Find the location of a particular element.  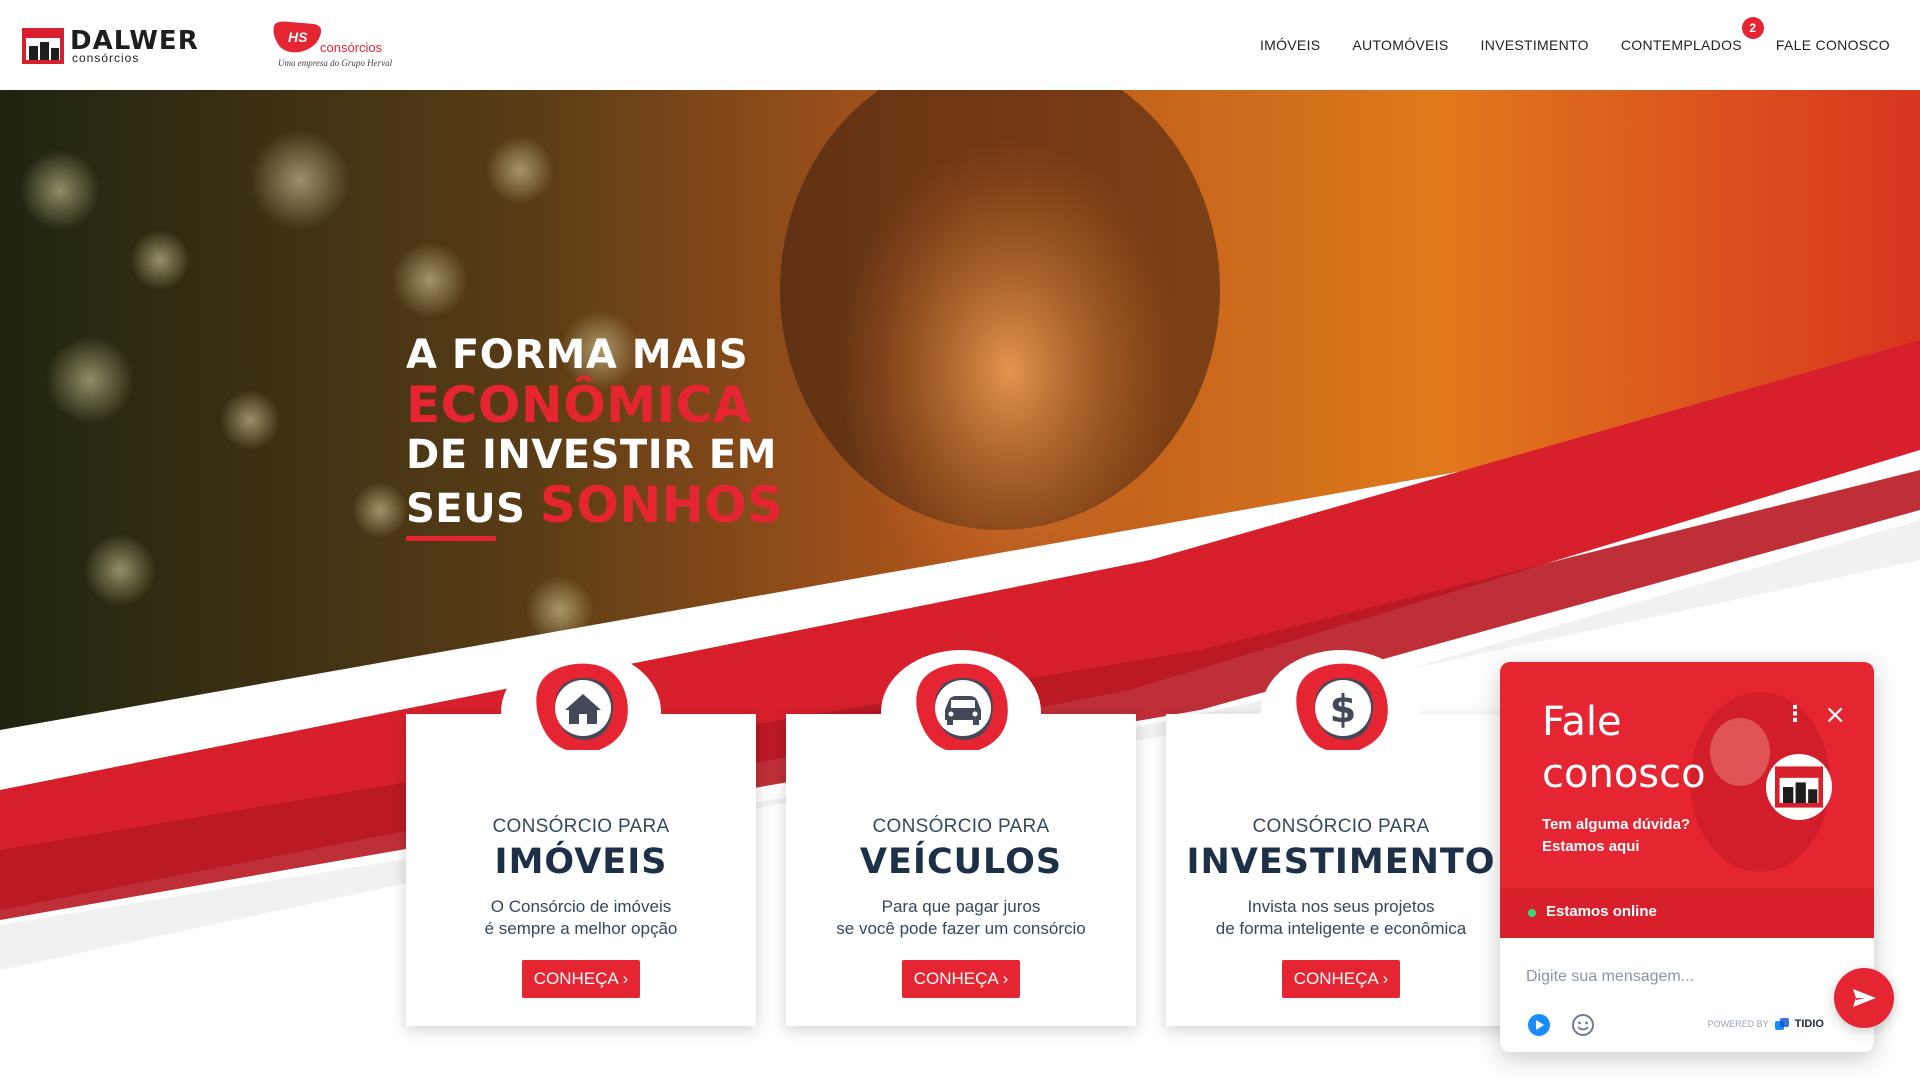

more-vertical-icon: ⋮ is located at coordinates (1795, 714).